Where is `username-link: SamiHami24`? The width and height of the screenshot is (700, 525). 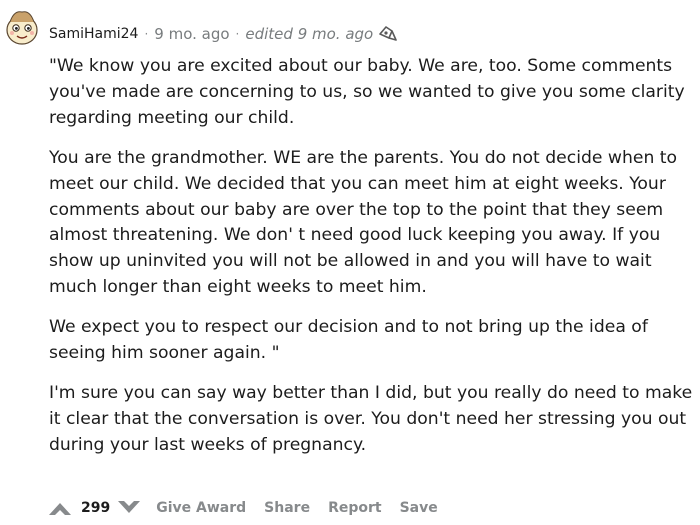
username-link: SamiHami24 is located at coordinates (93, 34).